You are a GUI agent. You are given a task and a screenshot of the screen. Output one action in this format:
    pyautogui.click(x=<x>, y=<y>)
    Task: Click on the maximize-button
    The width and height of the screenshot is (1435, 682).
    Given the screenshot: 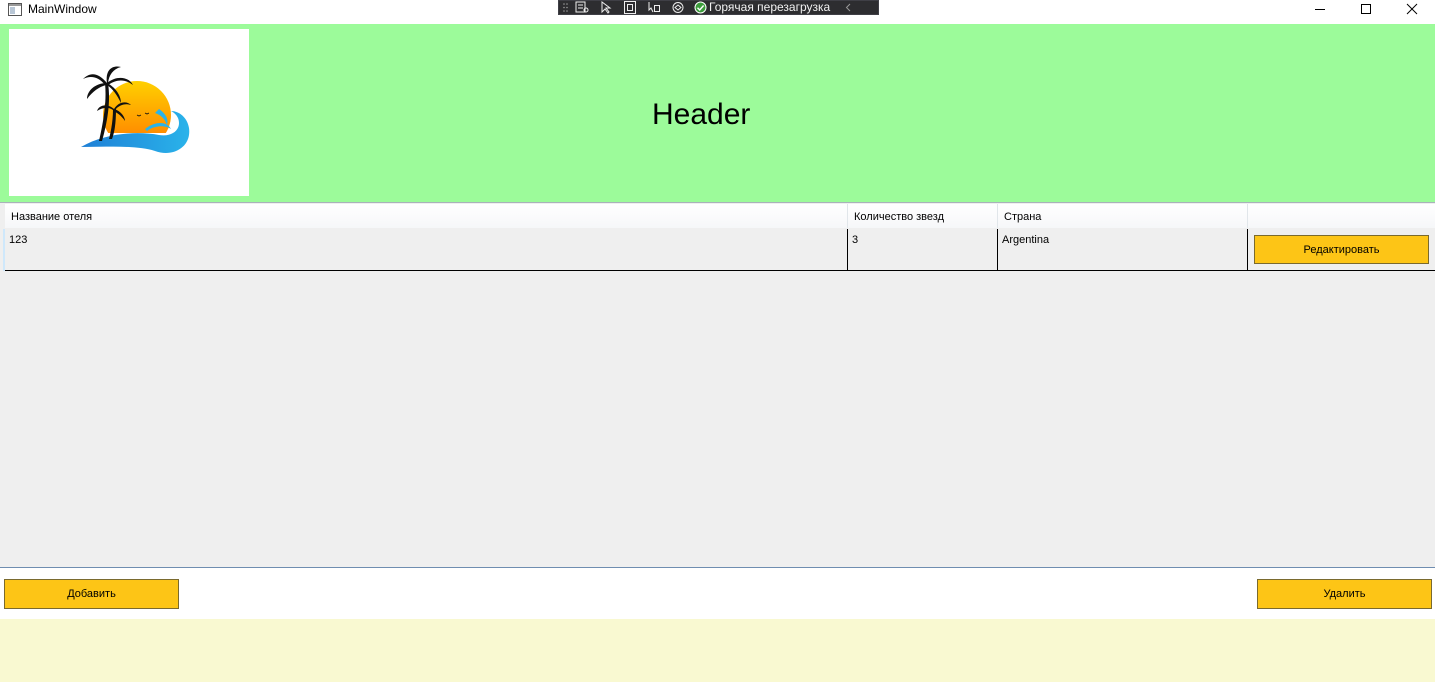 What is the action you would take?
    pyautogui.click(x=1366, y=9)
    